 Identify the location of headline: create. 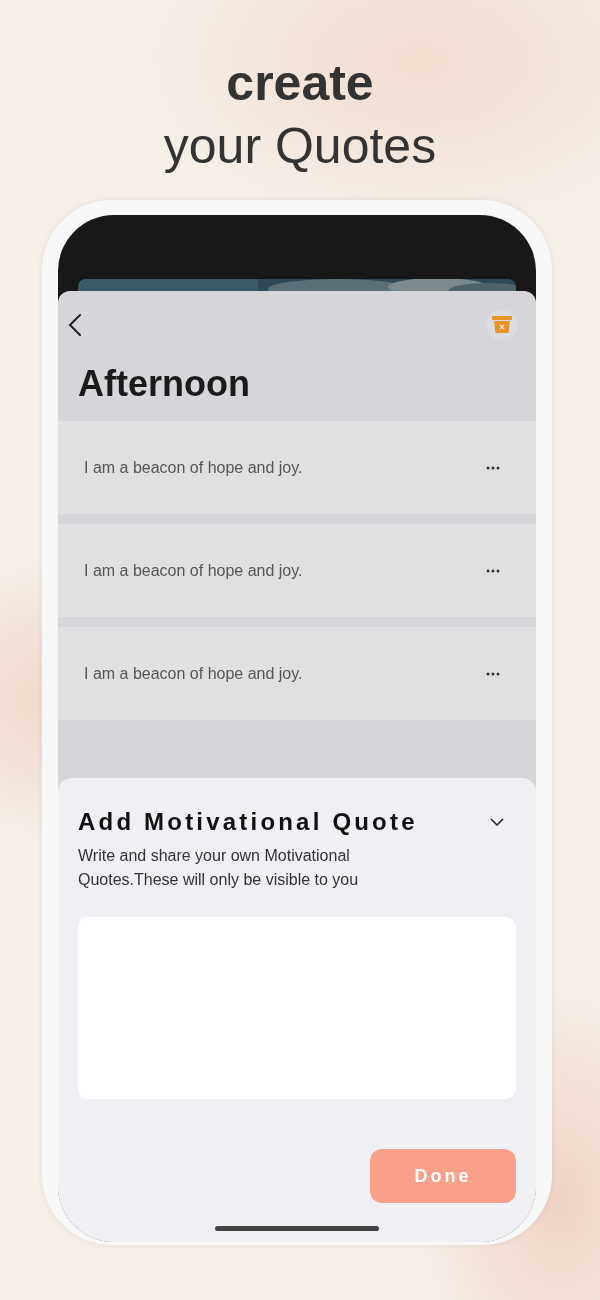
(300, 83).